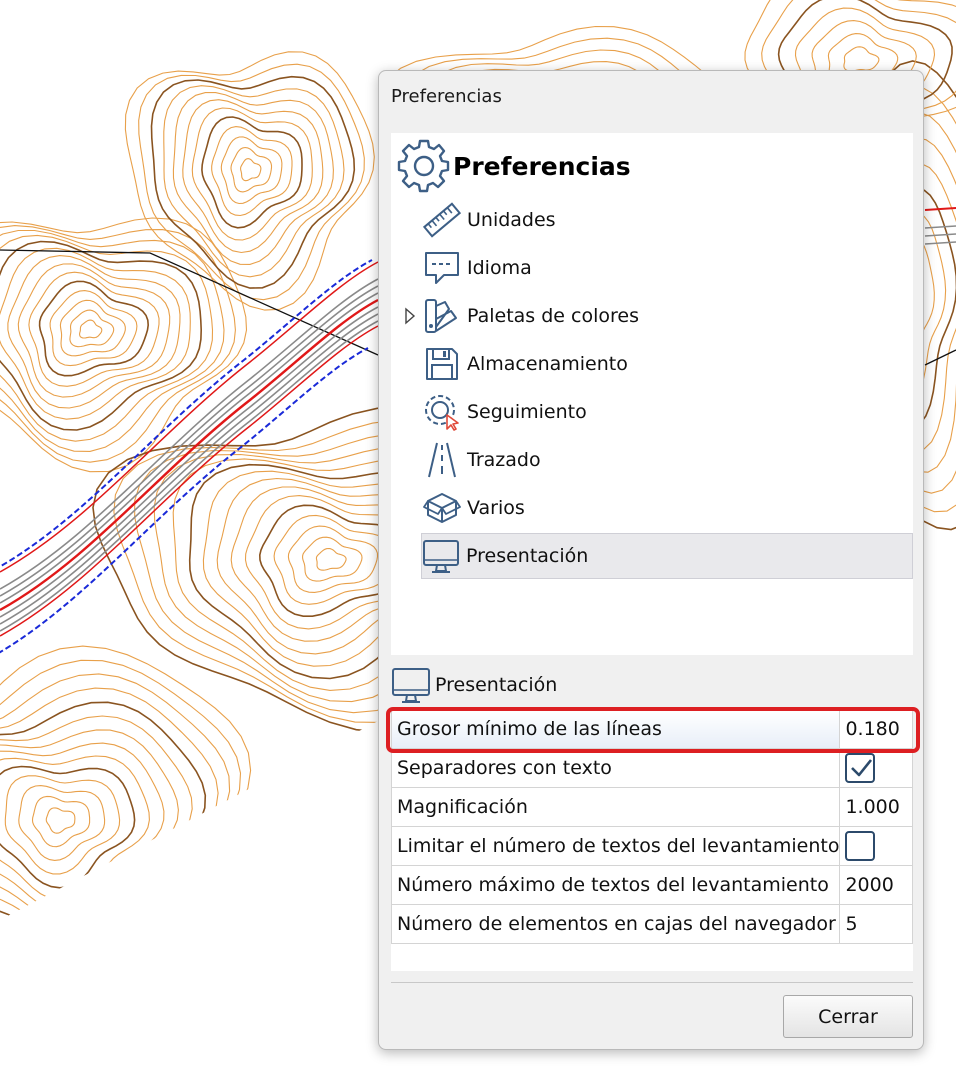 The image size is (956, 1076). I want to click on tree-item-label: Presentación, so click(527, 556).